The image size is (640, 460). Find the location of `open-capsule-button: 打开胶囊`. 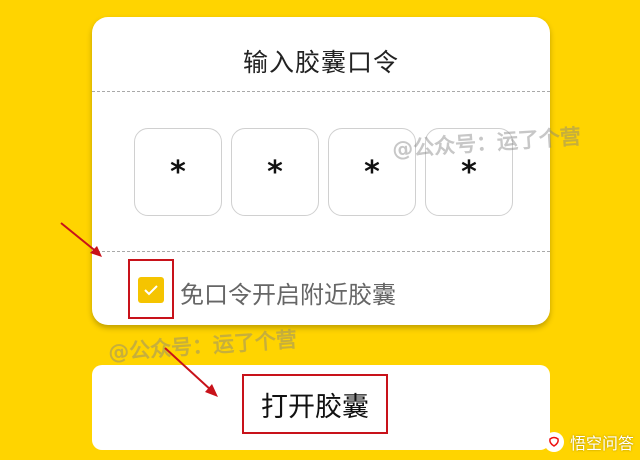

open-capsule-button: 打开胶囊 is located at coordinates (315, 404).